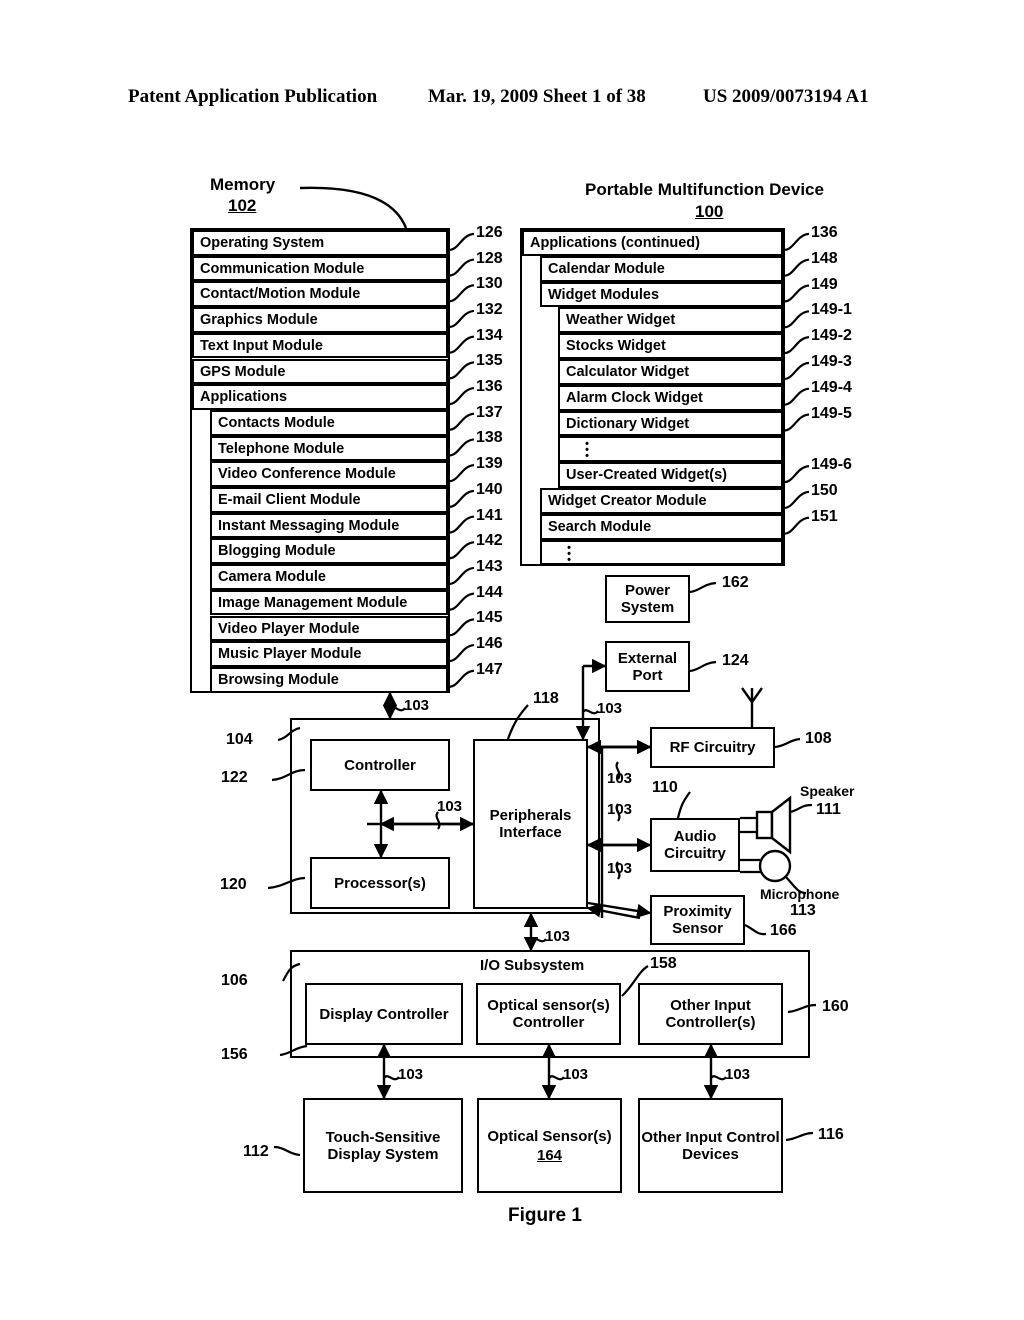  I want to click on bus-label-103-i: 103, so click(620, 868).